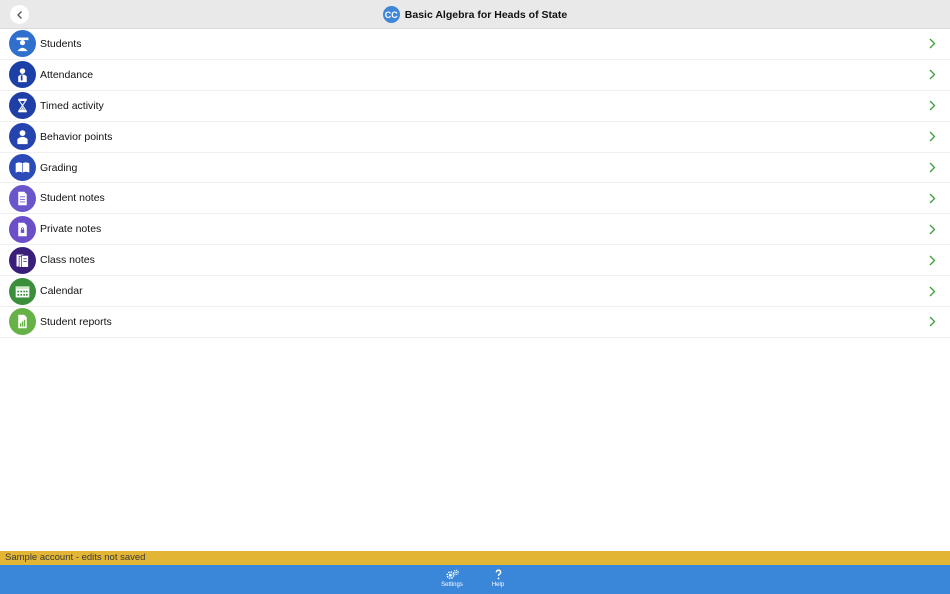 The image size is (950, 594). I want to click on tab-settings-label: Settings, so click(452, 585).